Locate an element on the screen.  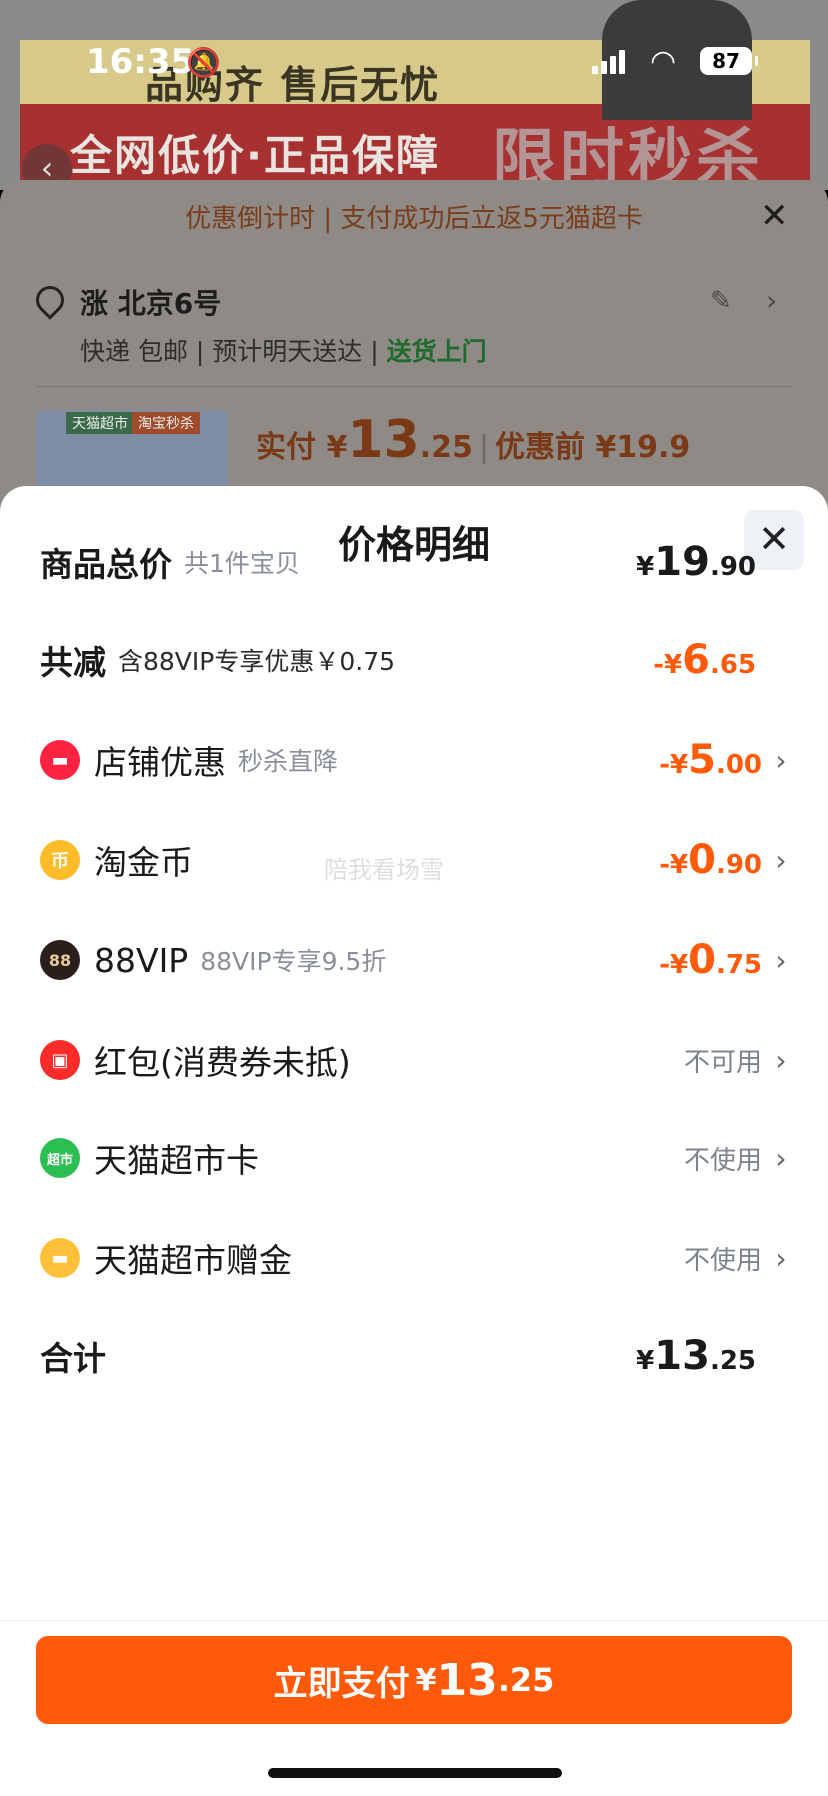
subtotal-label: 商品总价 is located at coordinates (106, 564).